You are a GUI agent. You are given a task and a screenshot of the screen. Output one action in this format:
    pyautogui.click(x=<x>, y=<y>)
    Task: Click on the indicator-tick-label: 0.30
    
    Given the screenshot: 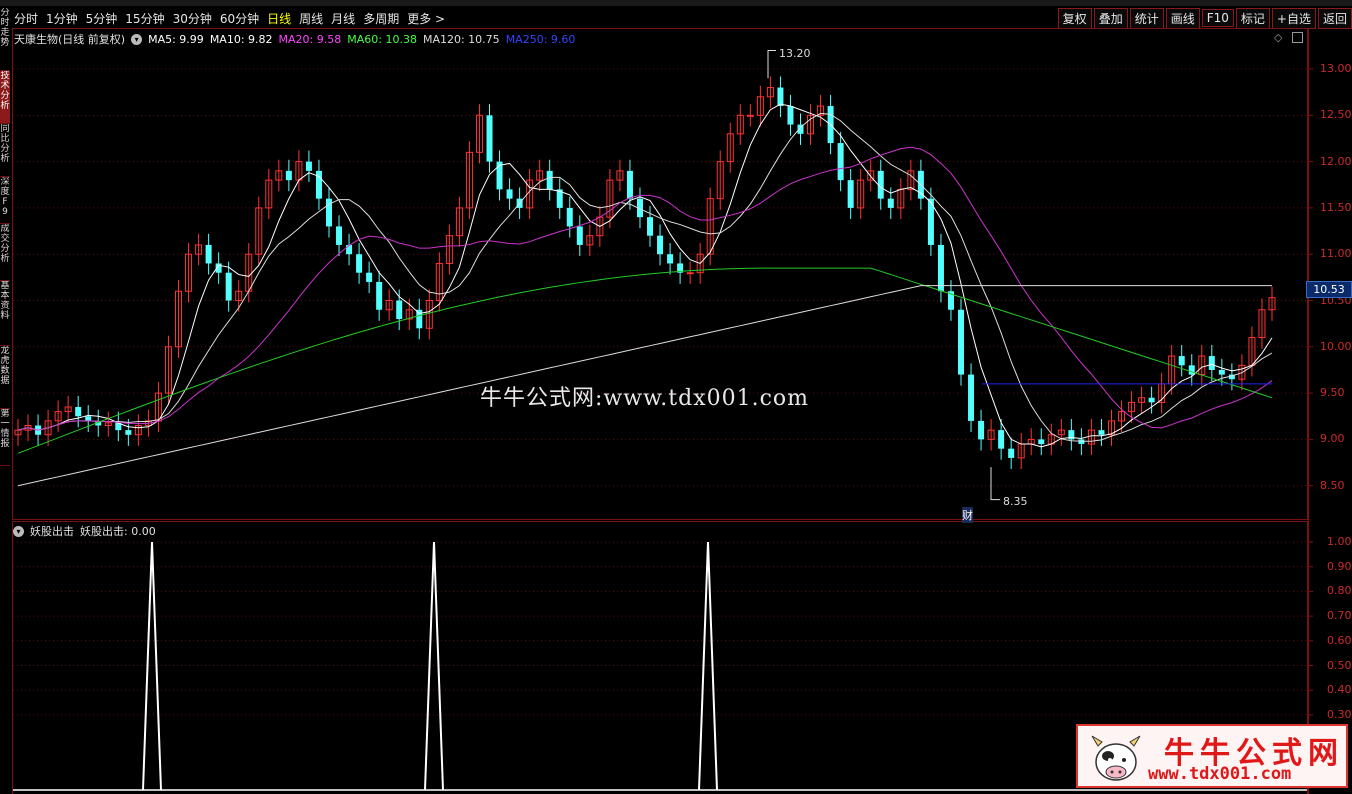 What is the action you would take?
    pyautogui.click(x=1339, y=714)
    